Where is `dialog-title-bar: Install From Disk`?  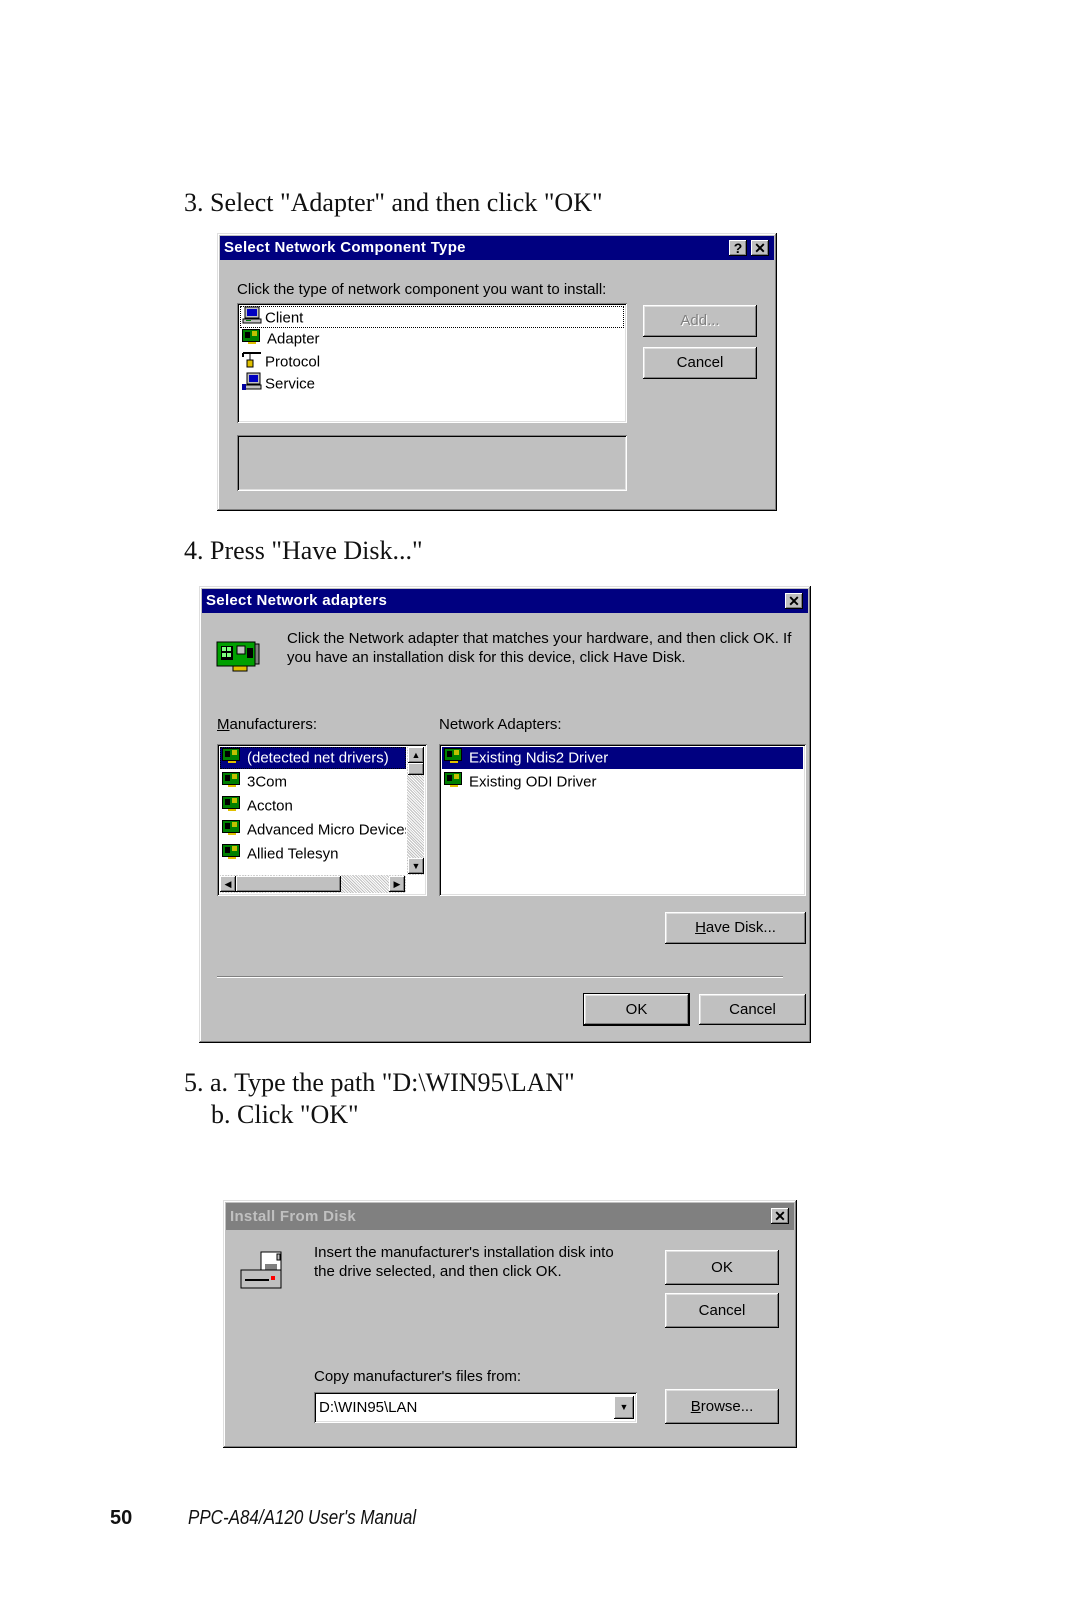 dialog-title-bar: Install From Disk is located at coordinates (510, 1216).